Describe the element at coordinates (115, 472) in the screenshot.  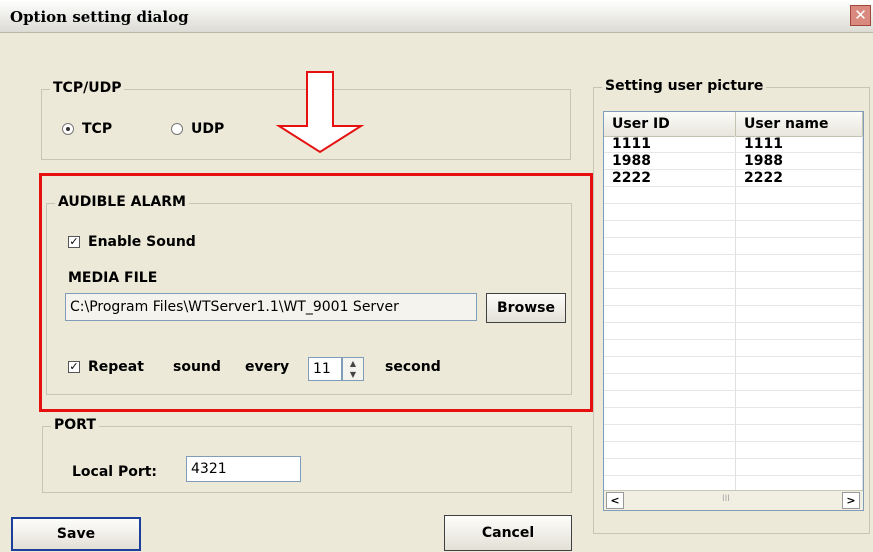
I see `local-port-label: Local Port:` at that location.